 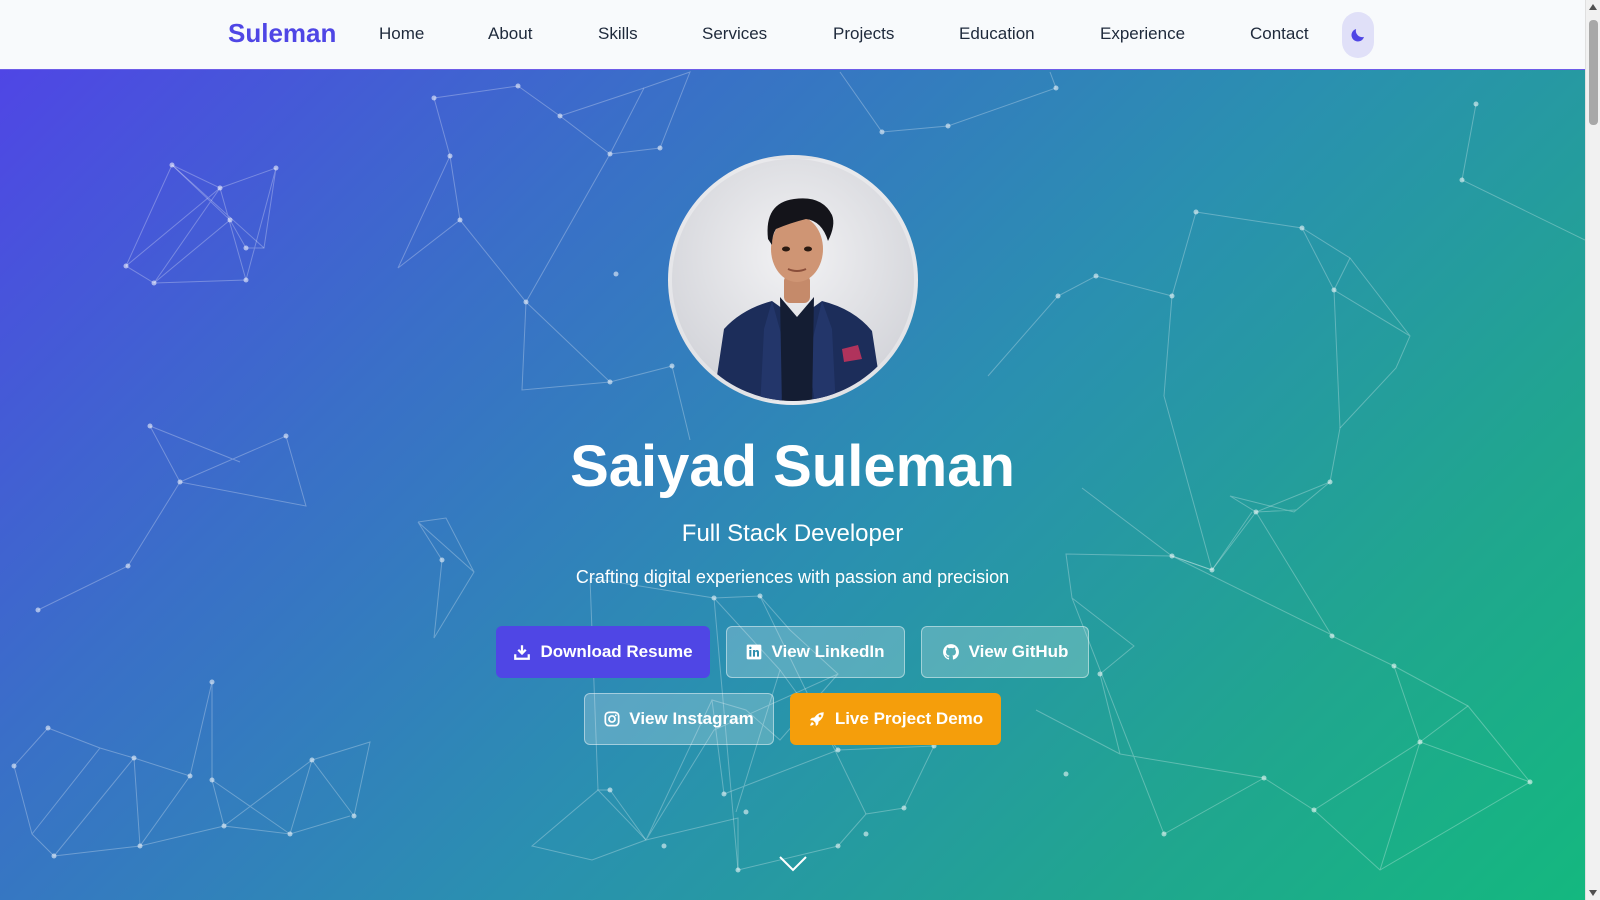 What do you see at coordinates (1592, 450) in the screenshot?
I see `page-scrollbar` at bounding box center [1592, 450].